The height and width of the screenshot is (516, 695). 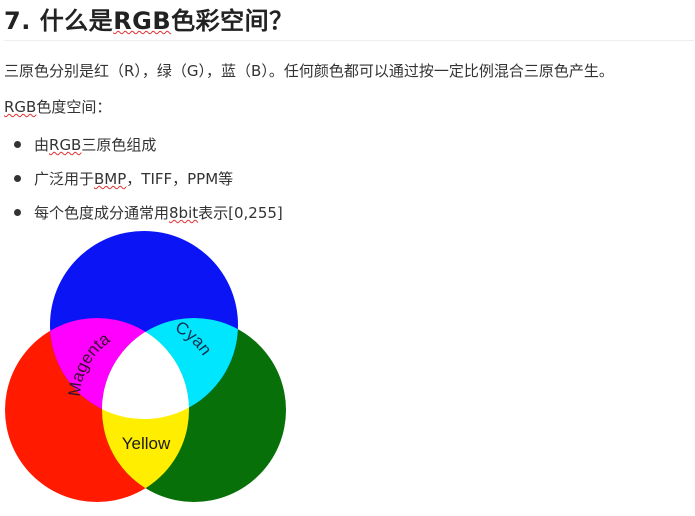 I want to click on section-heading: 7. 什么是RGB色彩空间？, so click(x=349, y=20).